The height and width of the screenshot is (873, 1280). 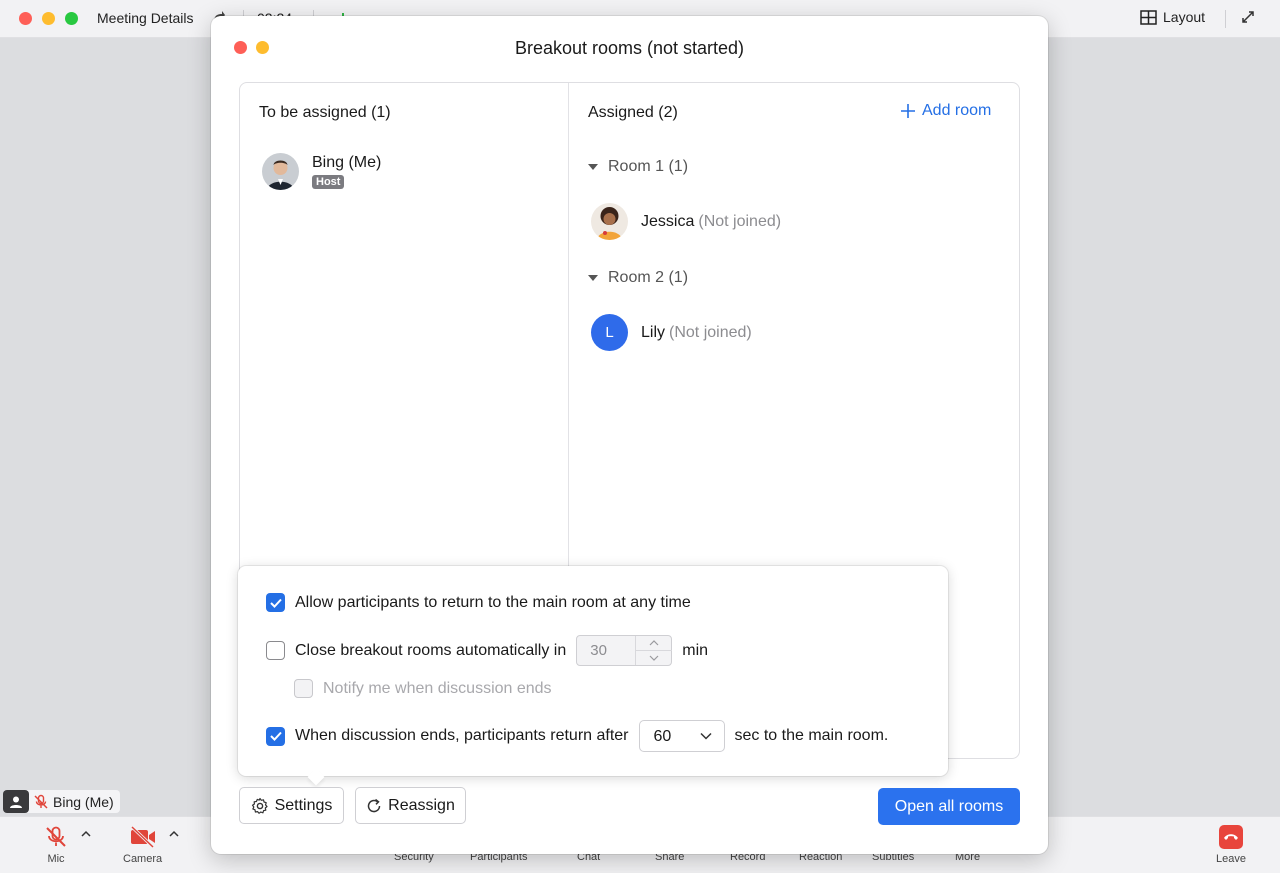 I want to click on host-badge: Host, so click(x=328, y=181).